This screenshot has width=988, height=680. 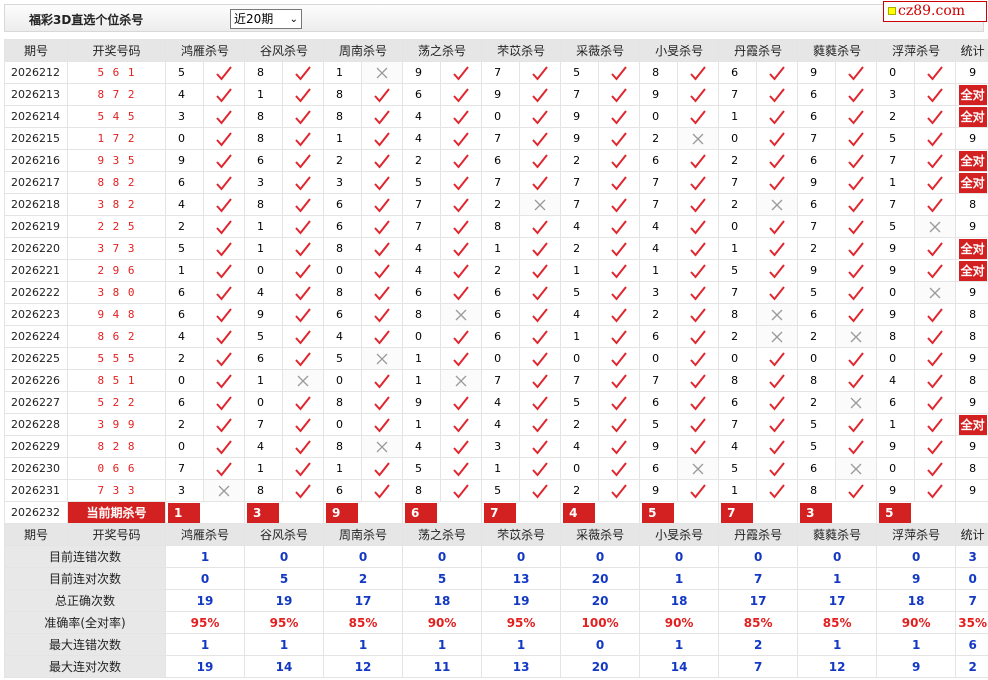 I want to click on stats-value: 17, so click(x=758, y=600).